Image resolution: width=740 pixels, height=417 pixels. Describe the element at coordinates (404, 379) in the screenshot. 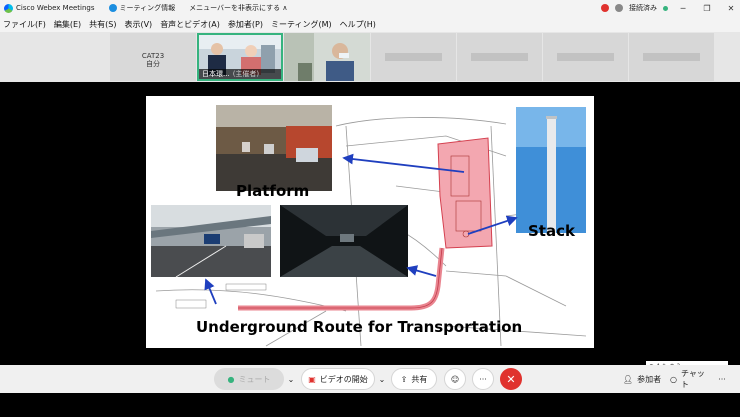

I see `share-icon: ⇪` at that location.